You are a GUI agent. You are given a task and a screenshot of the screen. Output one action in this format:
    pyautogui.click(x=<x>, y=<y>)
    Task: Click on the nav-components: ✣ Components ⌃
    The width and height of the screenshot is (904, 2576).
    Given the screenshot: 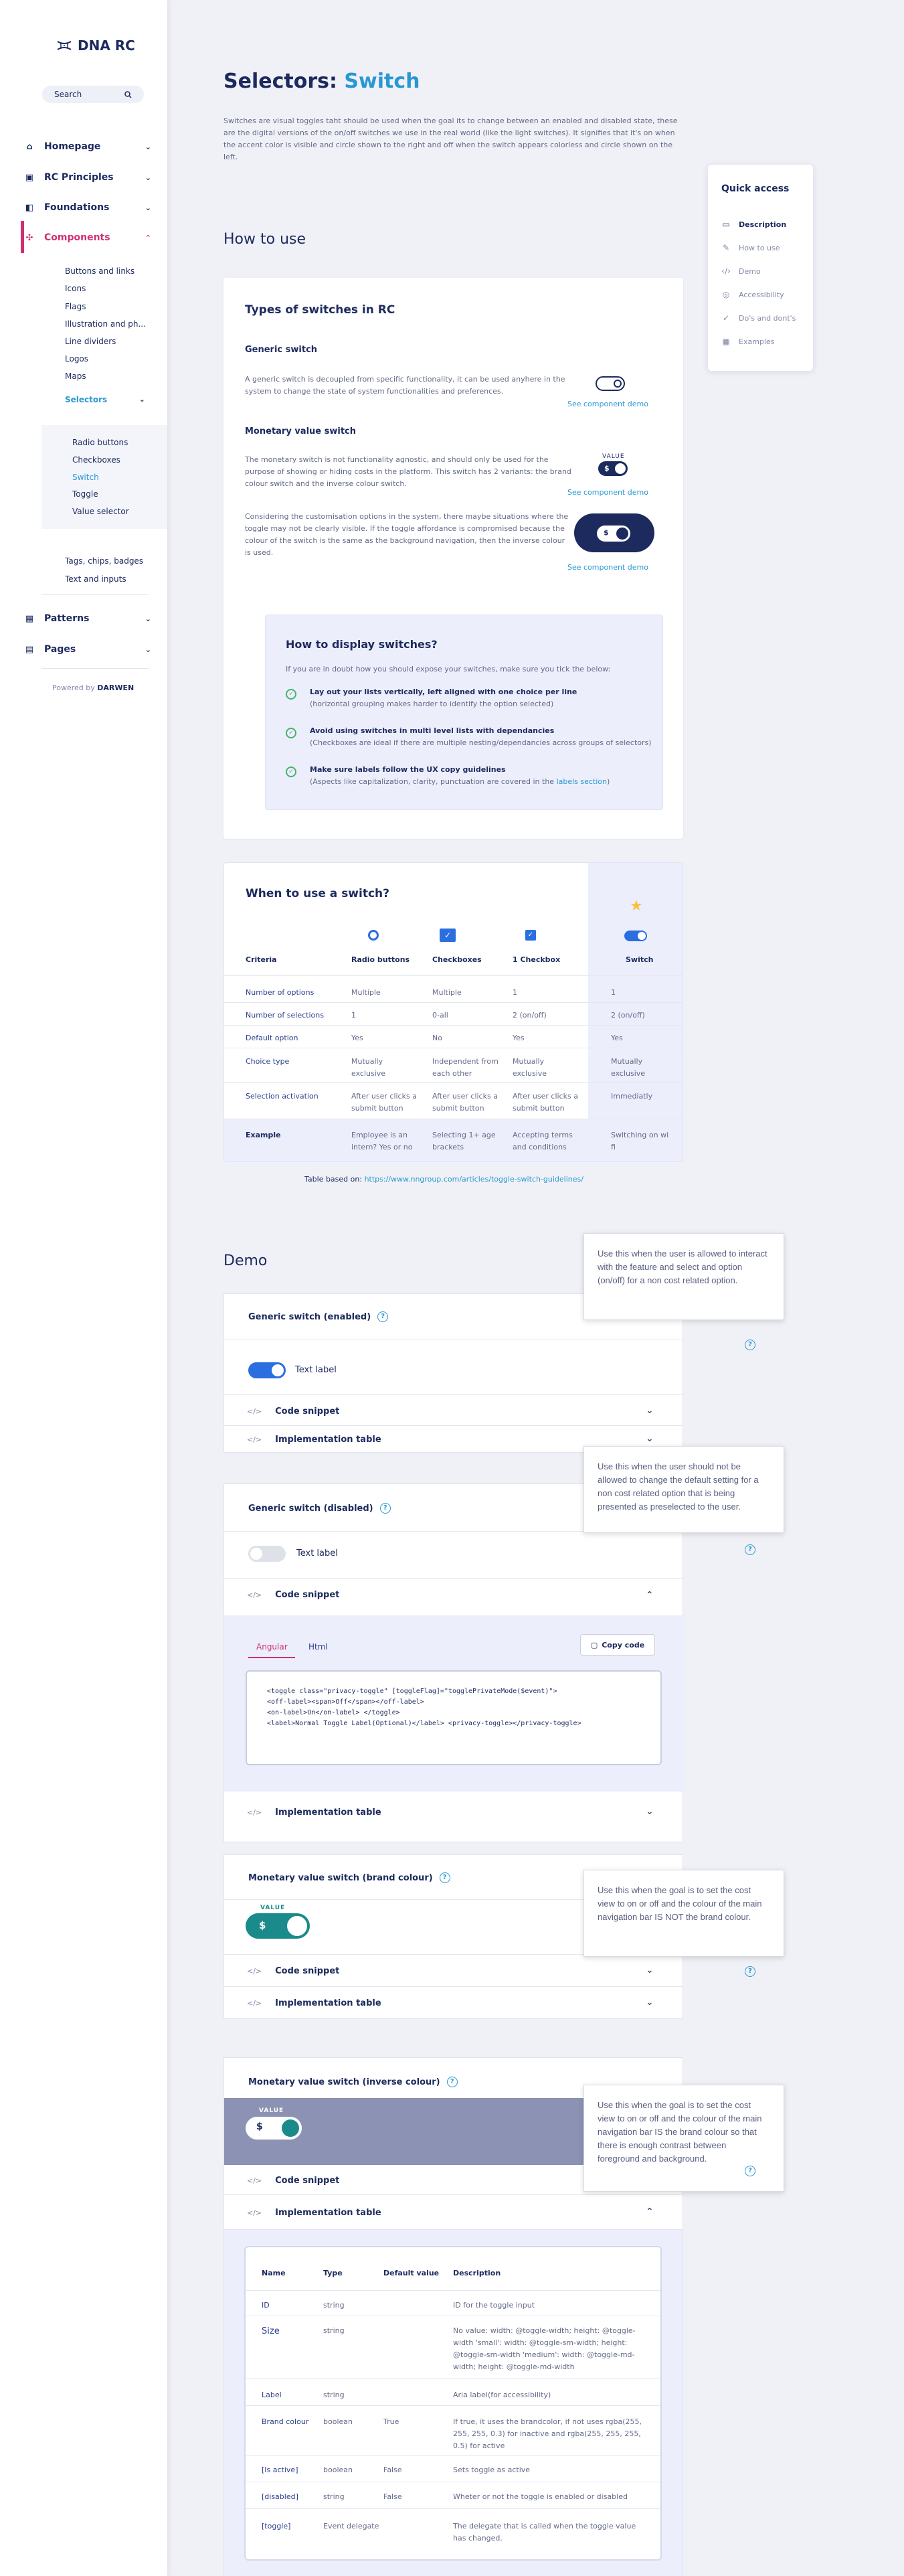 What is the action you would take?
    pyautogui.click(x=88, y=238)
    